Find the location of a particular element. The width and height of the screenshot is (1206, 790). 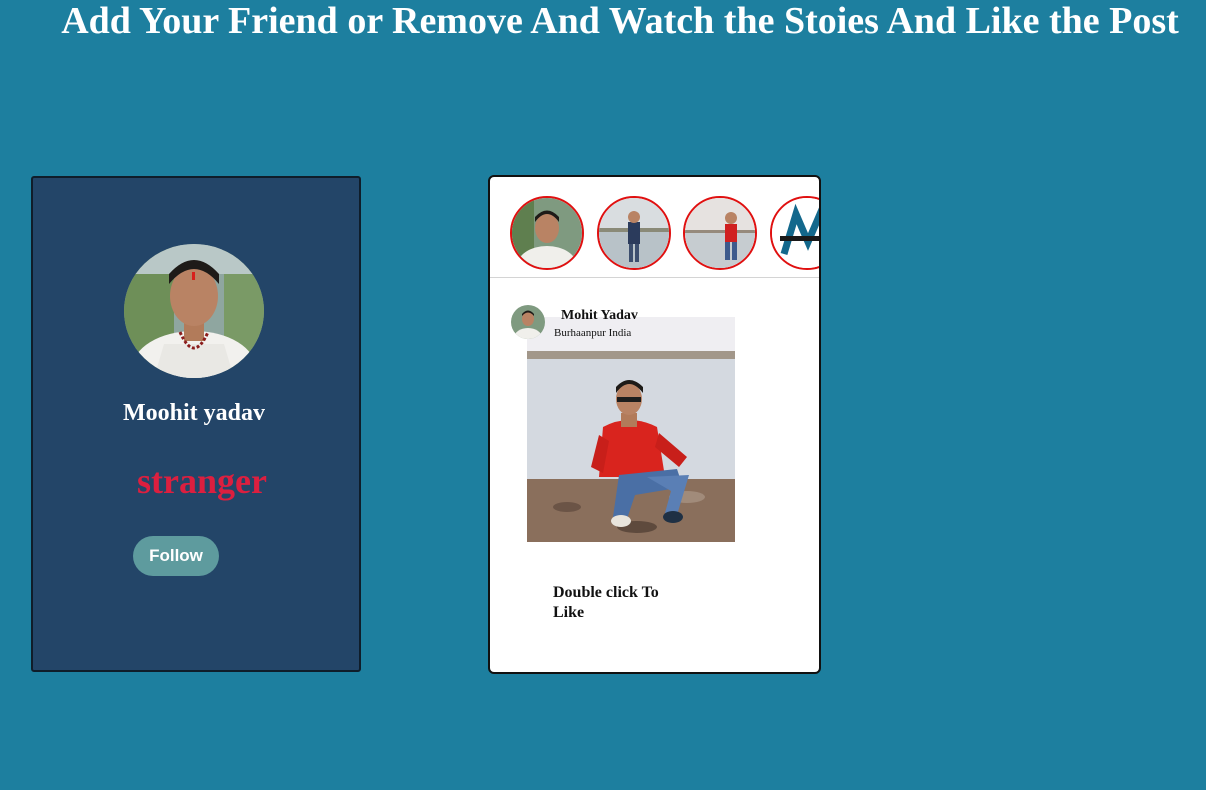

person-sitting-lakeside-photo-icon is located at coordinates (631, 429).